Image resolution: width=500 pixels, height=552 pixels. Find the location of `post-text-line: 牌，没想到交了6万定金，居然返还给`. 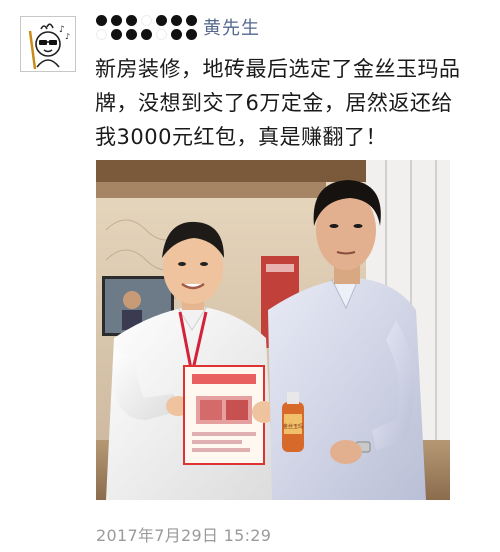

post-text-line: 牌，没想到交了6万定金，居然返还给 is located at coordinates (274, 103).